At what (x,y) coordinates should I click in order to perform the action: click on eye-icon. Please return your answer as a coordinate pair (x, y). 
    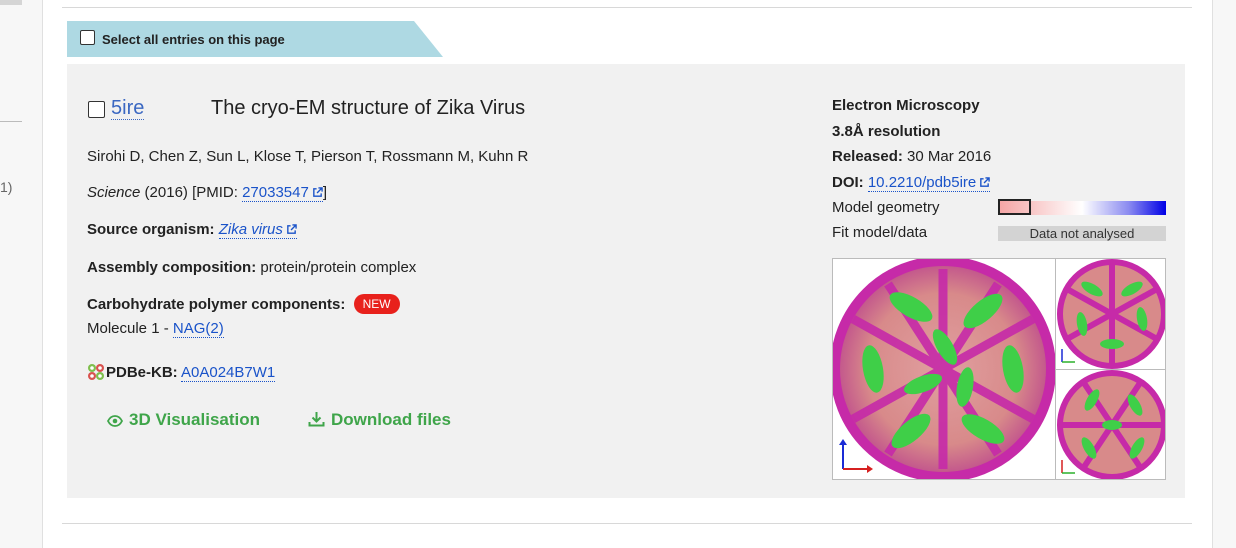
    Looking at the image, I should click on (115, 421).